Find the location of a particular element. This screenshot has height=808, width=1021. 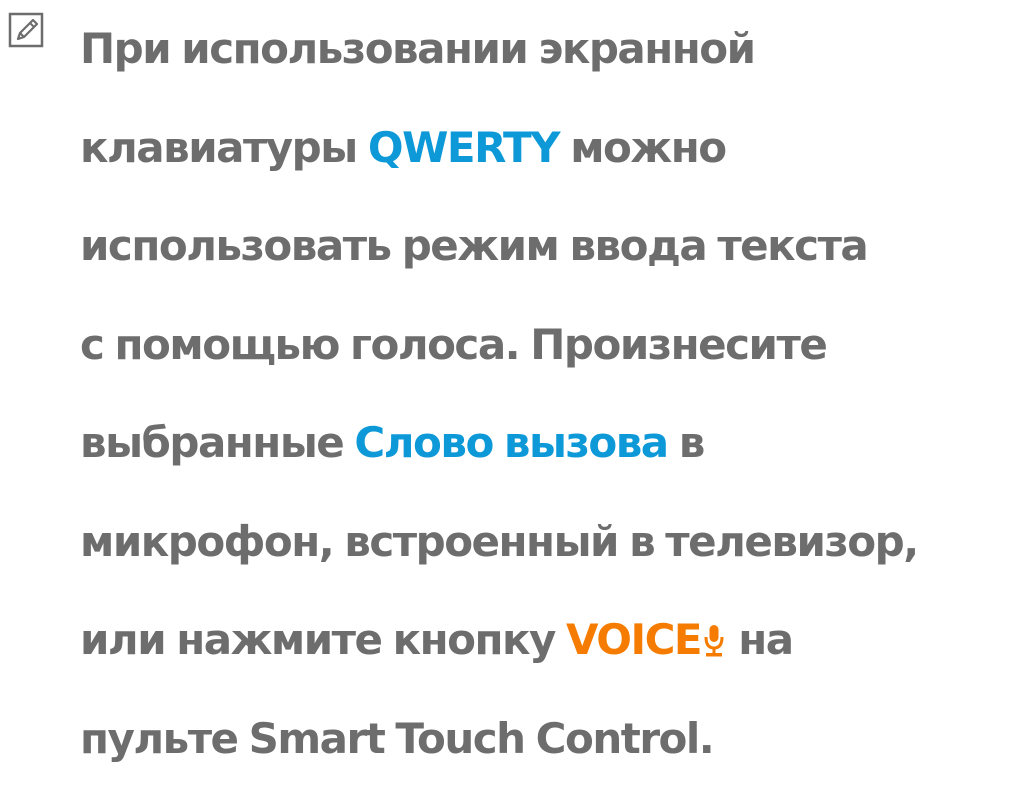

note-line-1: При использовании экранной is located at coordinates (418, 48).